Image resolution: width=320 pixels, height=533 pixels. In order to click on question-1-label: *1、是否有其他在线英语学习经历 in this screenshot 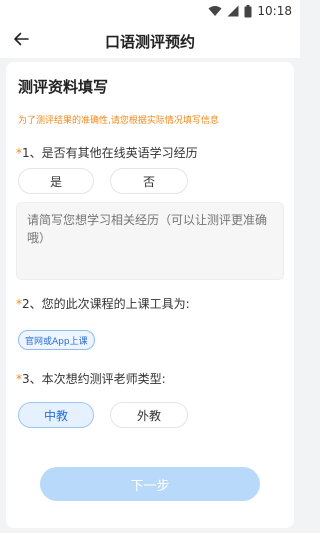, I will do `click(107, 152)`.